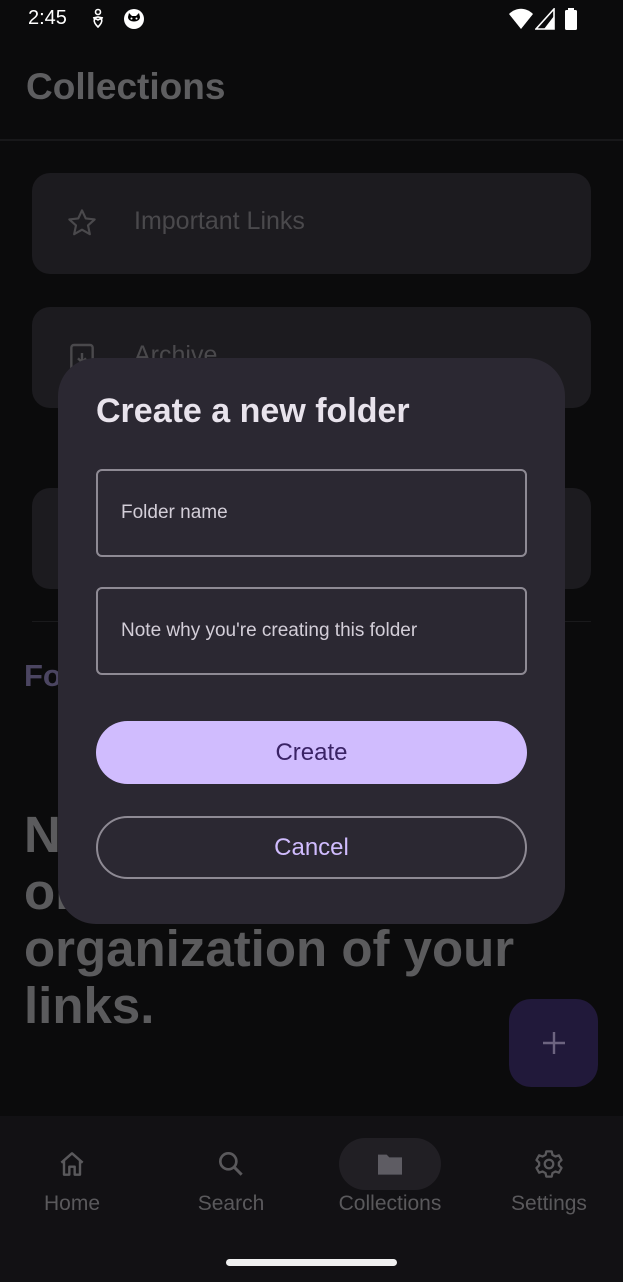  What do you see at coordinates (549, 1164) in the screenshot?
I see `gear-icon` at bounding box center [549, 1164].